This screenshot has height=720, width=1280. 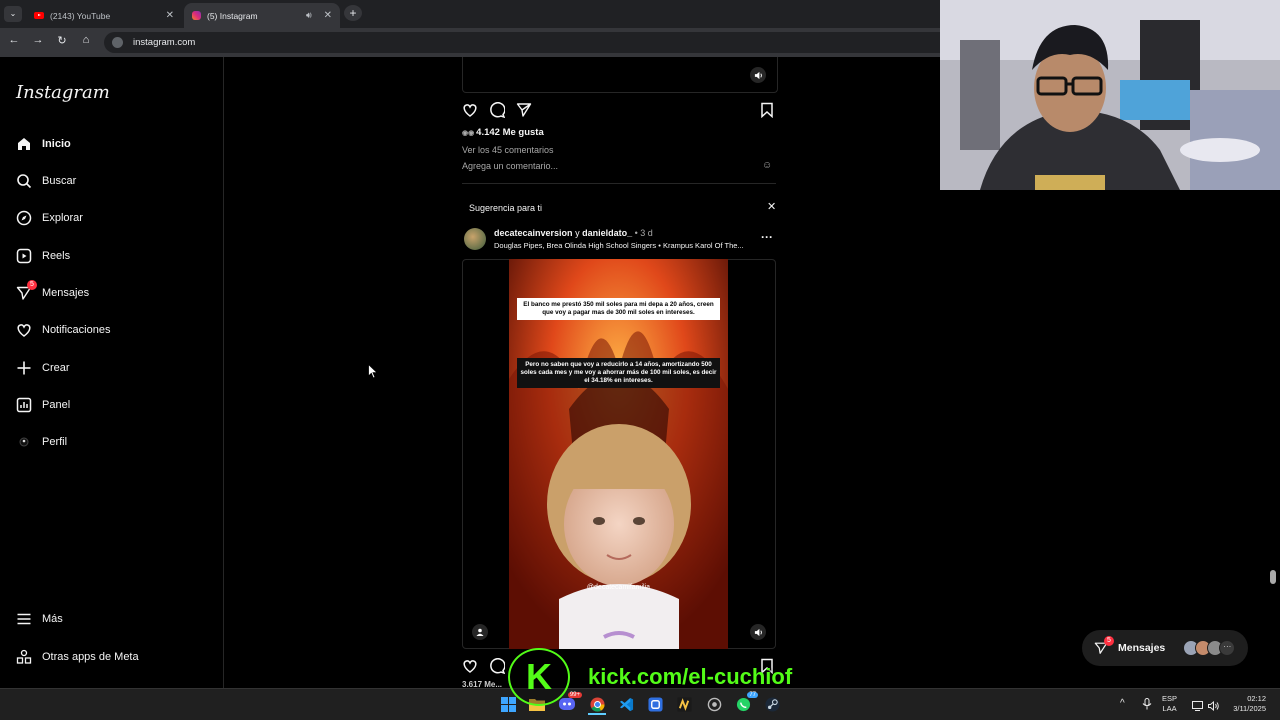 I want to click on language-code: ESP, so click(x=1170, y=698).